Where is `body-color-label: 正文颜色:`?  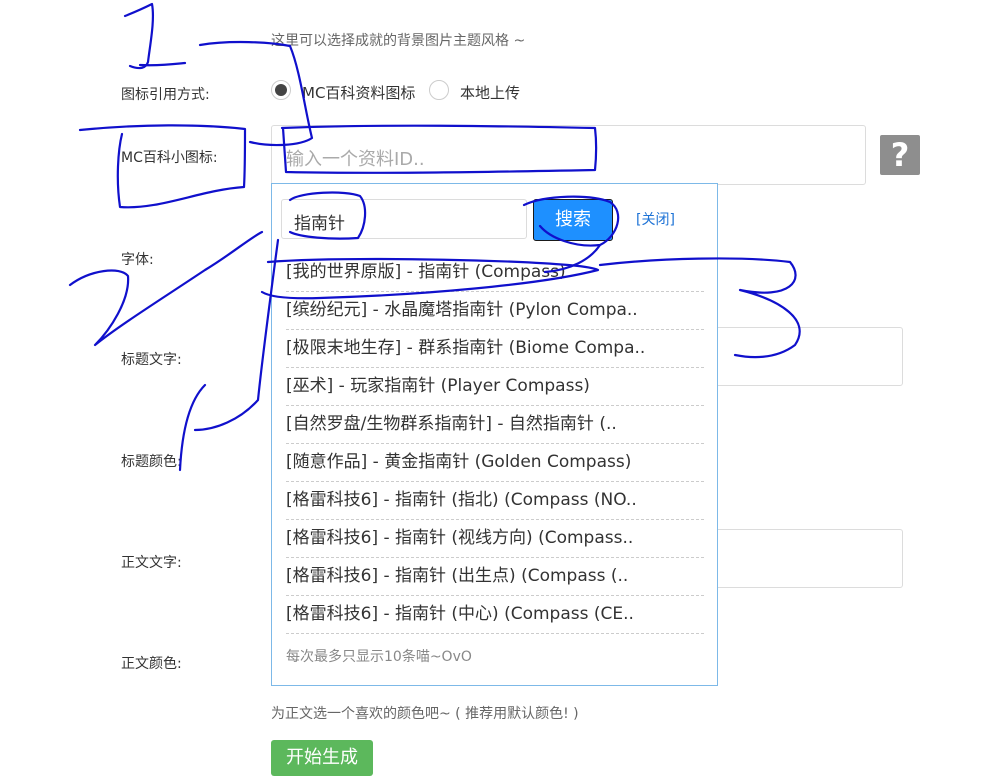 body-color-label: 正文颜色: is located at coordinates (151, 664).